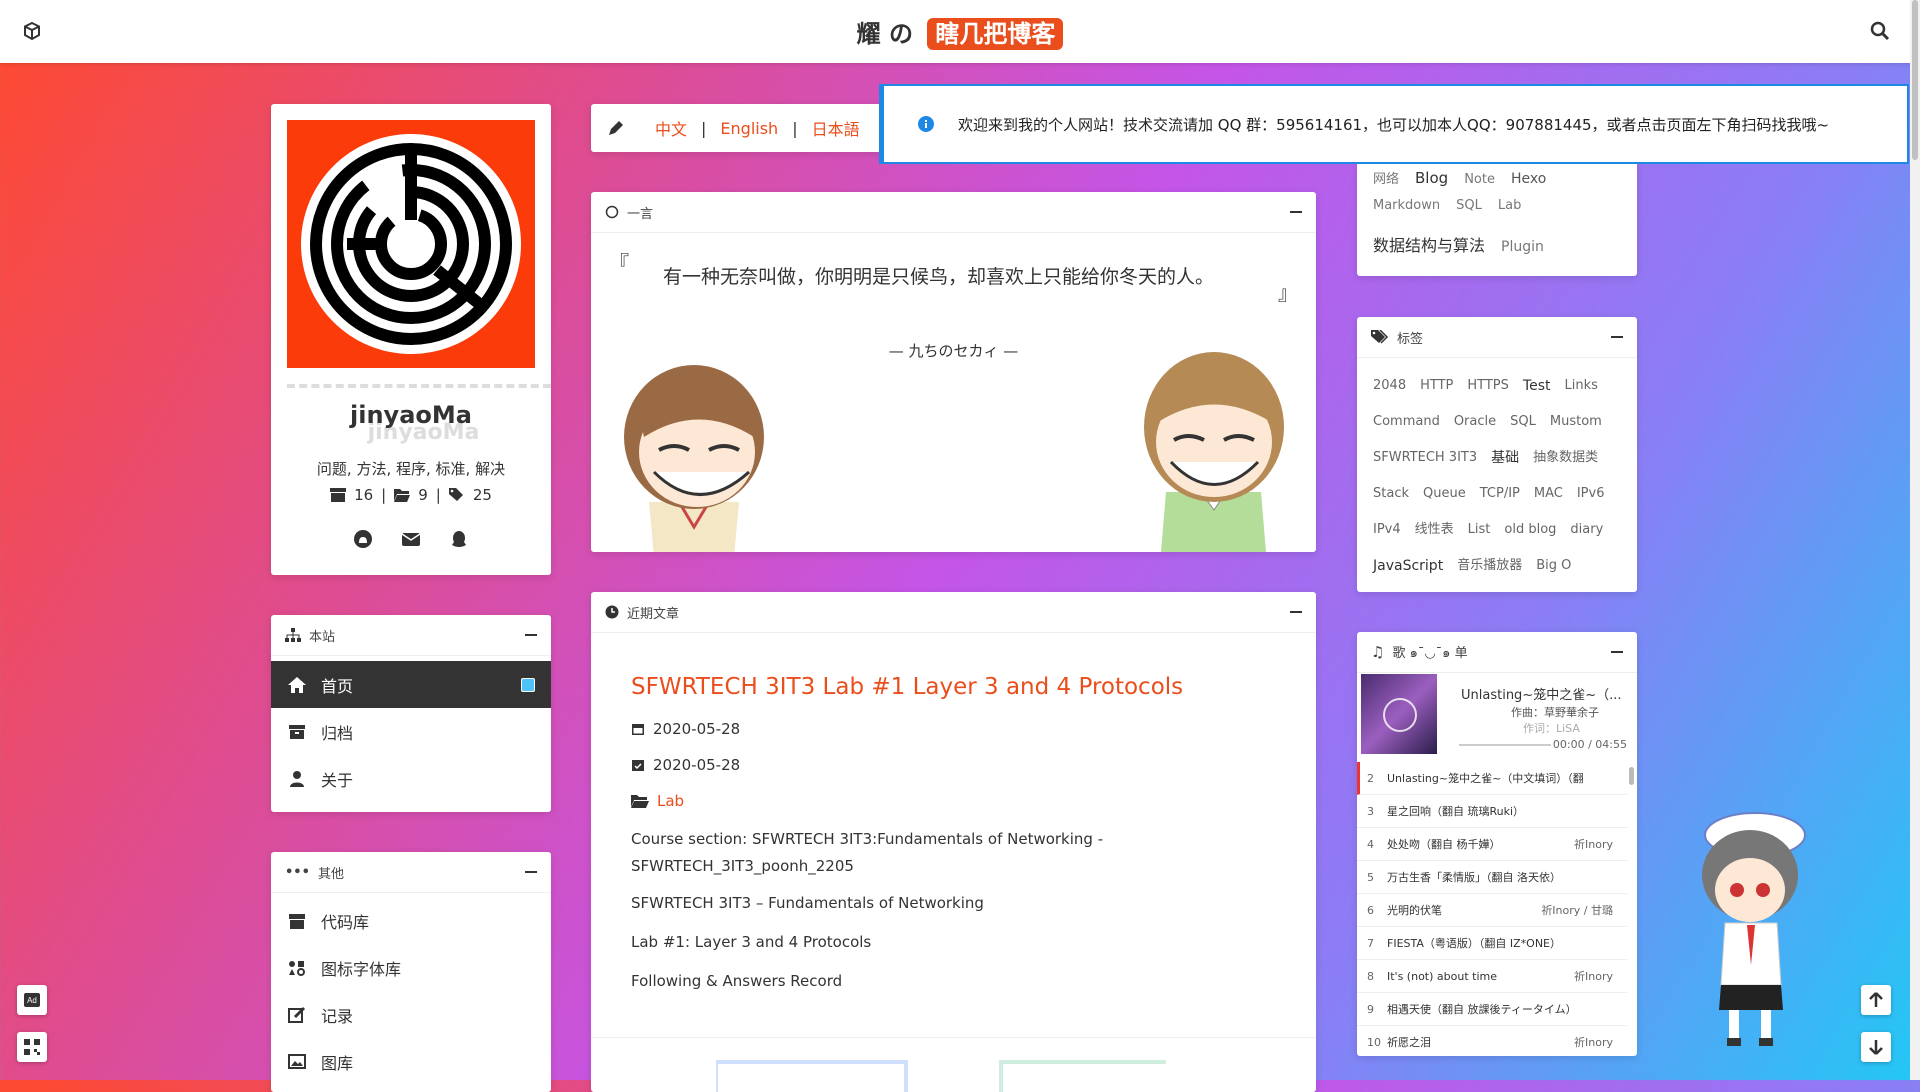 The height and width of the screenshot is (1092, 1920). I want to click on playlist-item: 5 万古生香「柔情版」（翻自 洛天依）, so click(1492, 877).